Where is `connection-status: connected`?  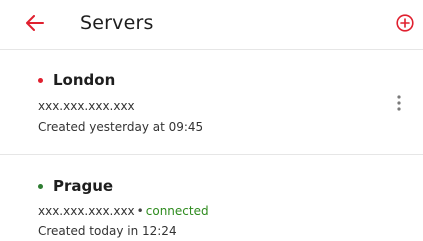
connection-status: connected is located at coordinates (177, 211).